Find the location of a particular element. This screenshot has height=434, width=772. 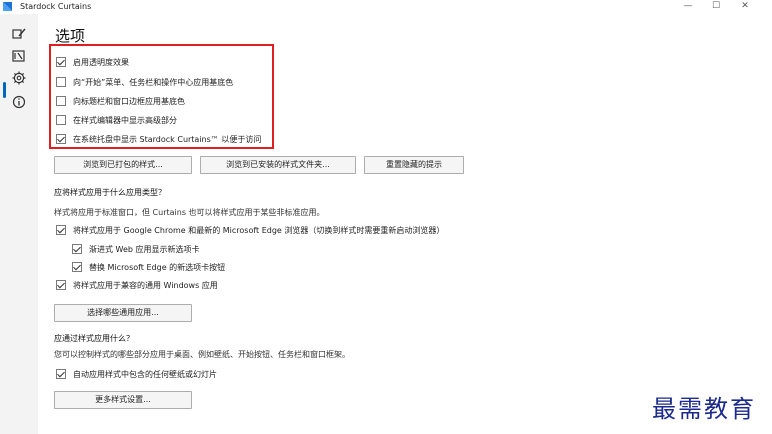

parts-description: 您可以控制样式的哪些部分应用于桌面、例如壁纸、开始按钮、任务栏和窗口框架。 is located at coordinates (202, 354).